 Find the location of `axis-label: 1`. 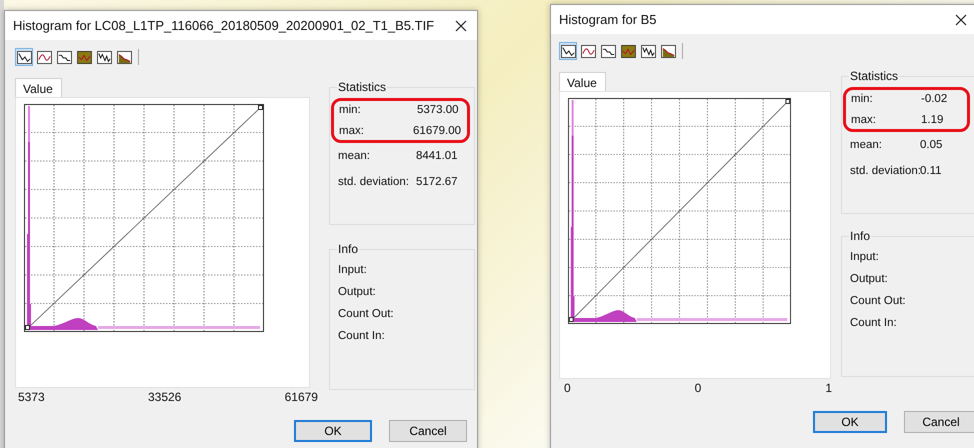

axis-label: 1 is located at coordinates (828, 388).